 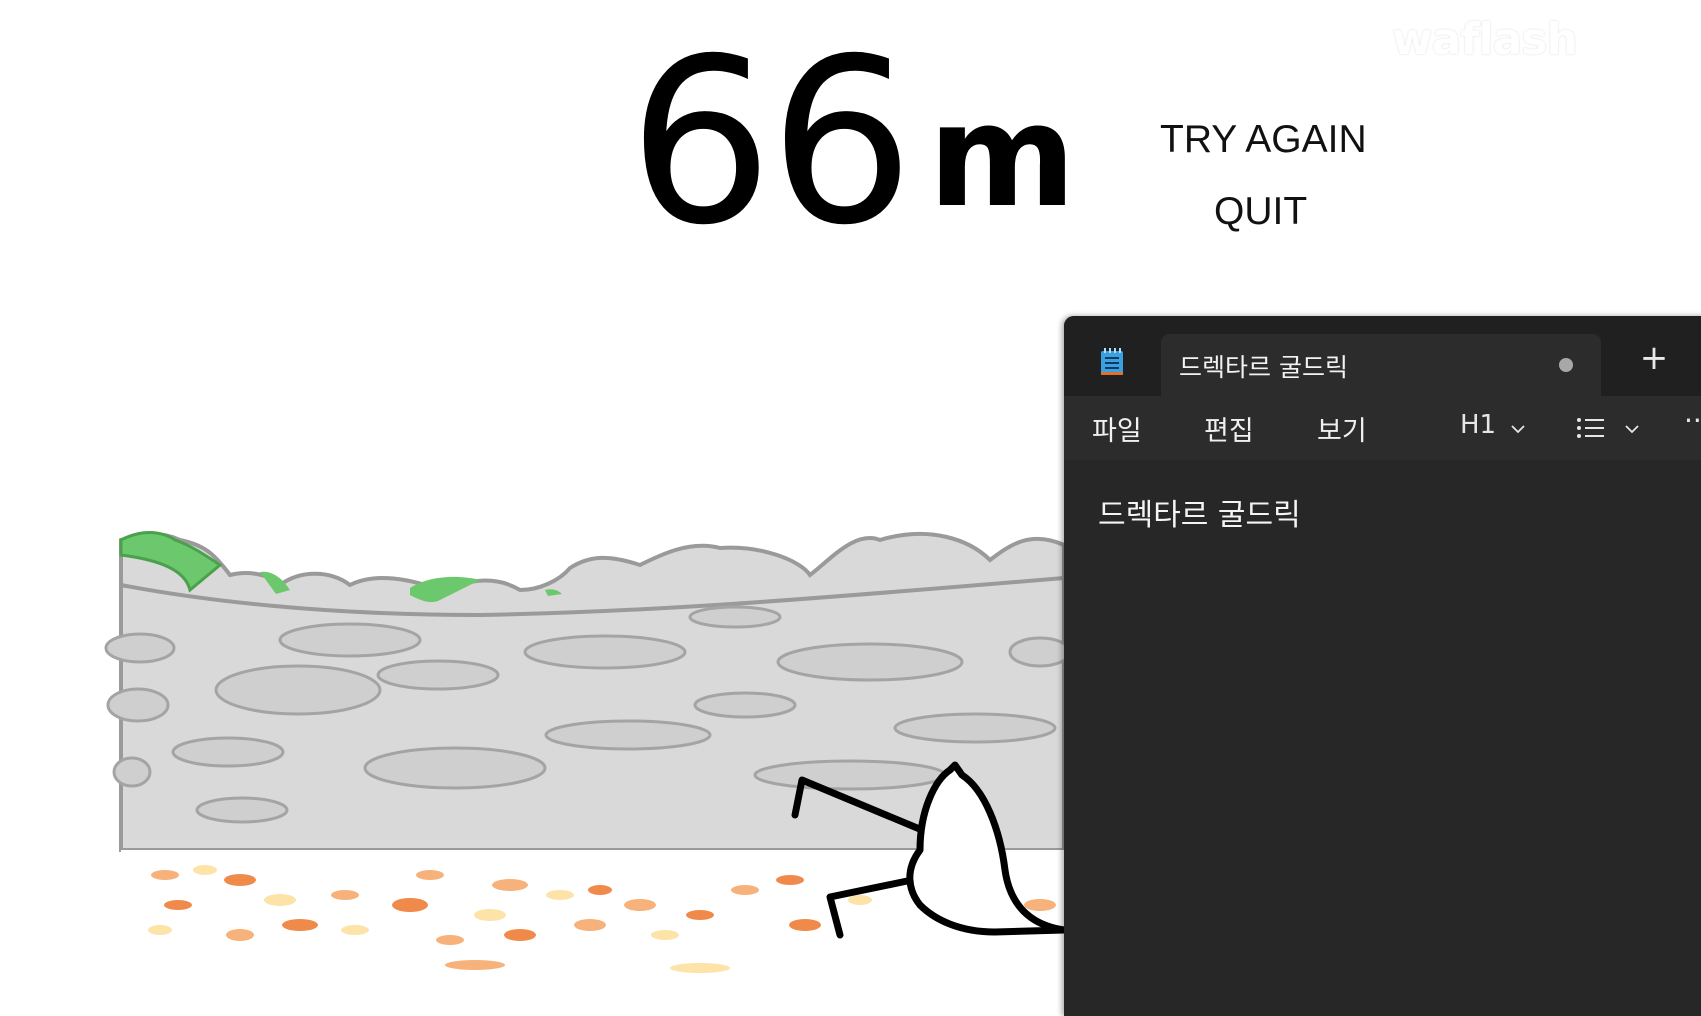 What do you see at coordinates (771, 142) in the screenshot?
I see `distance-value: 66` at bounding box center [771, 142].